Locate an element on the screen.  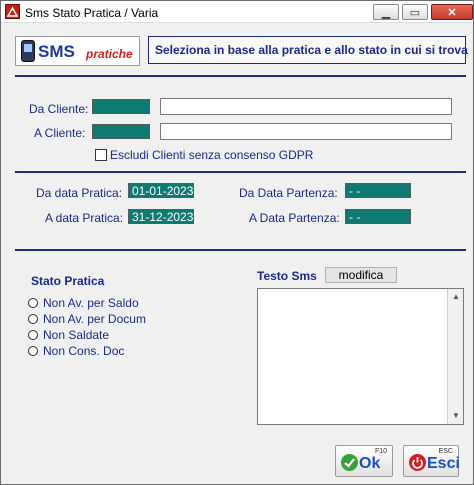
maximize-button: ▭ is located at coordinates (415, 12).